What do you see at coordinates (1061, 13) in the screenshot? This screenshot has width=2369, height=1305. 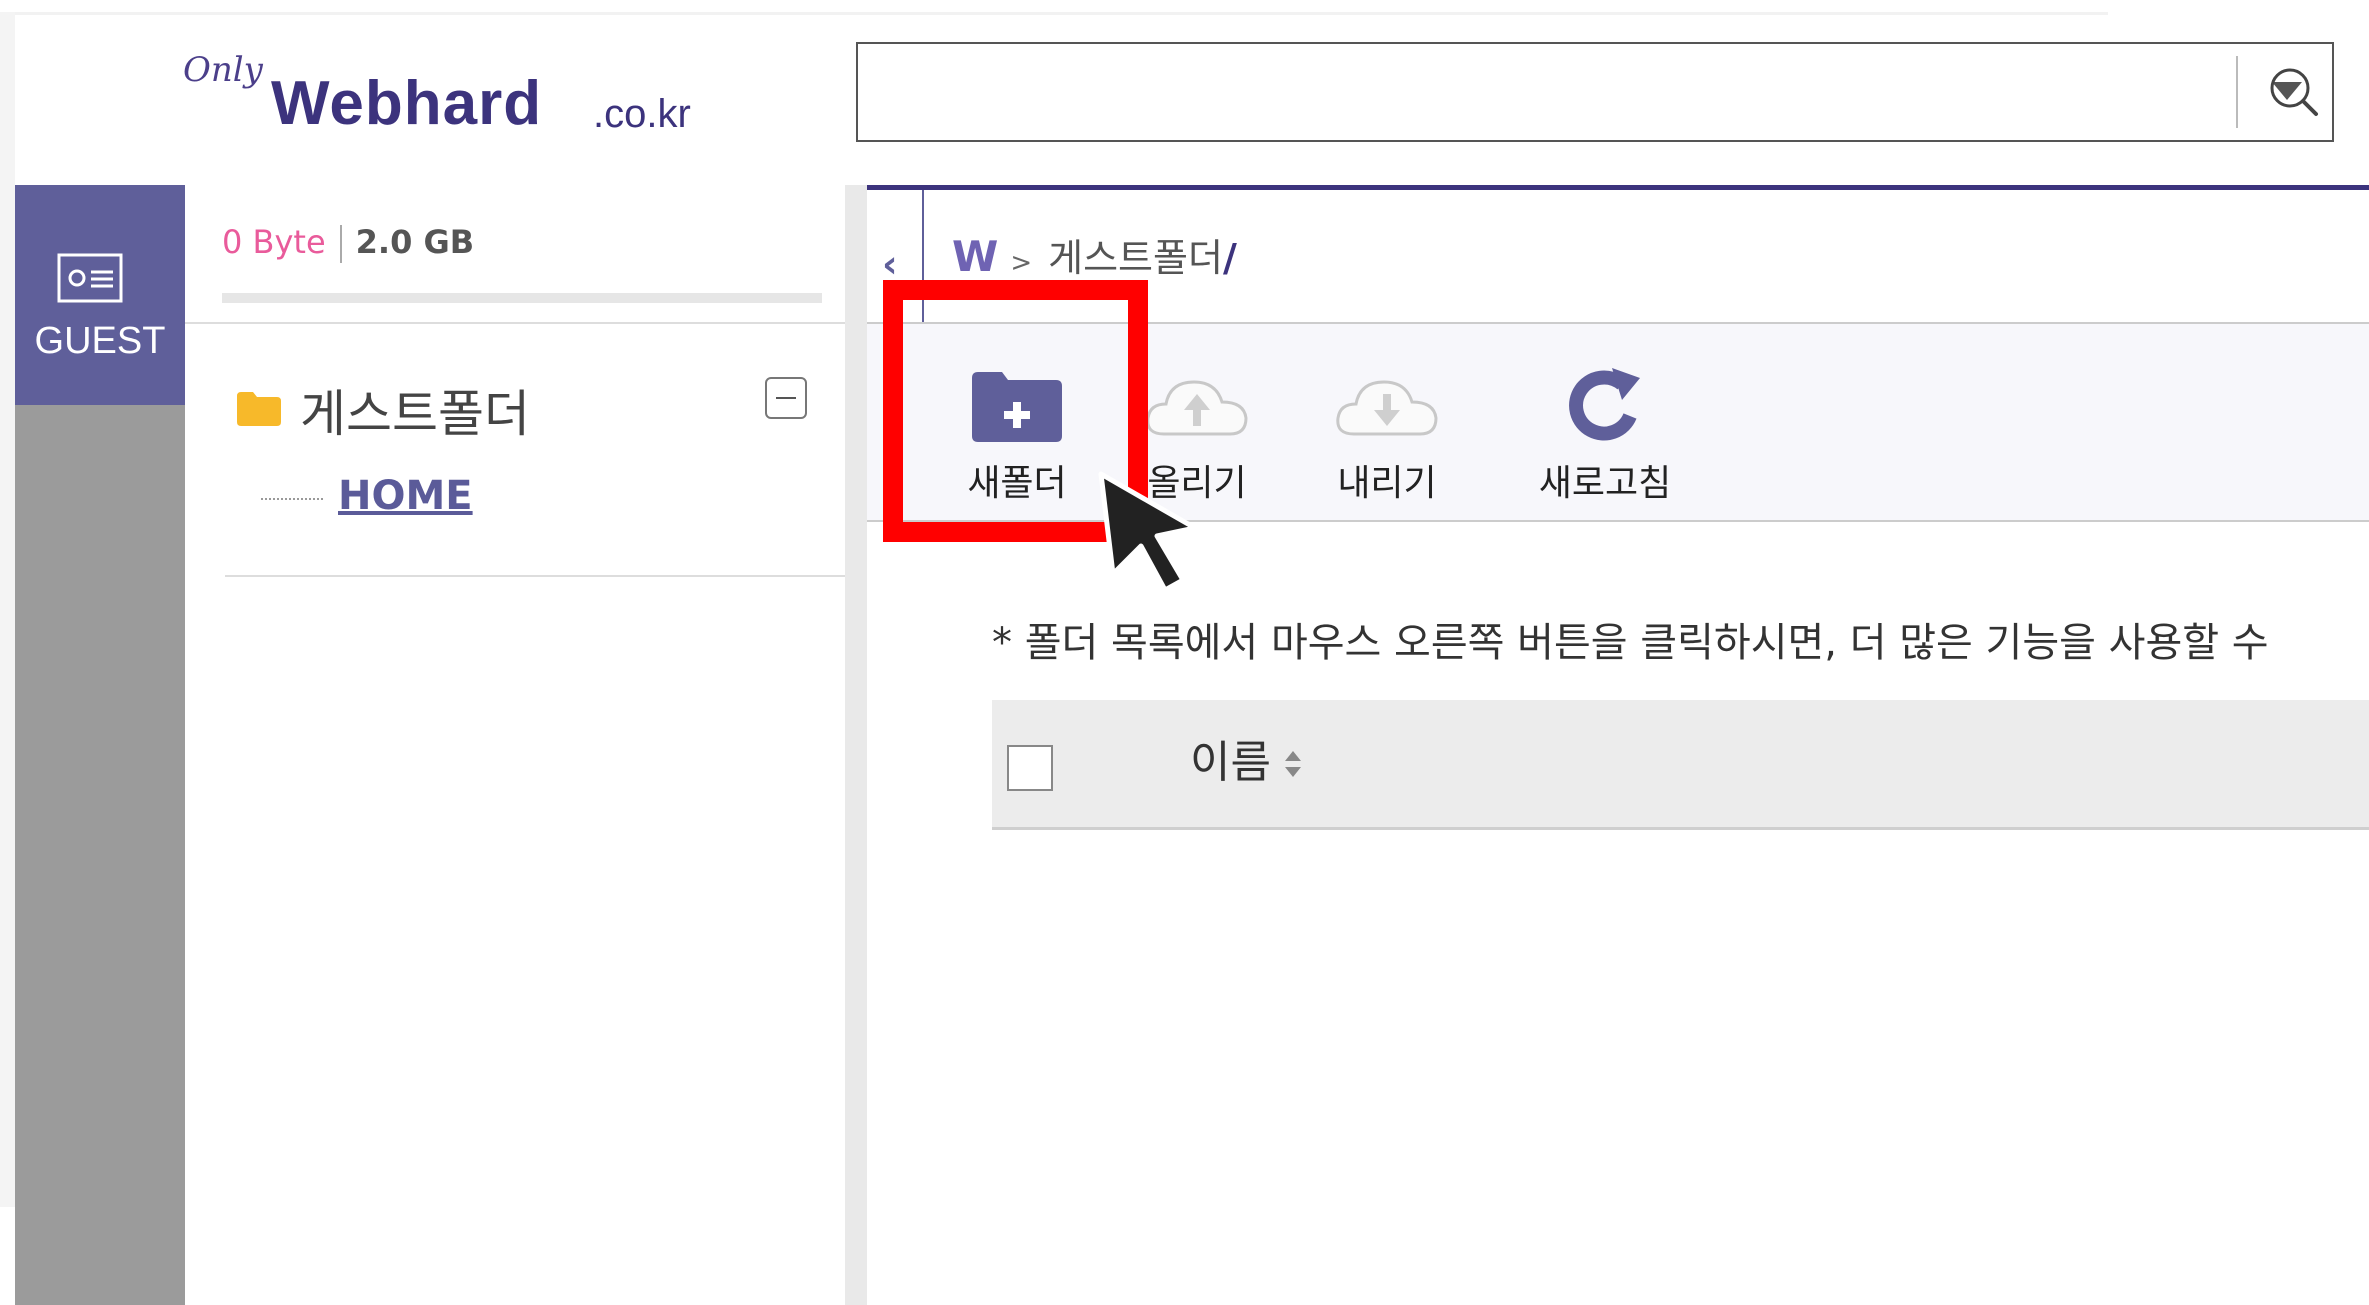 I see `top-border` at bounding box center [1061, 13].